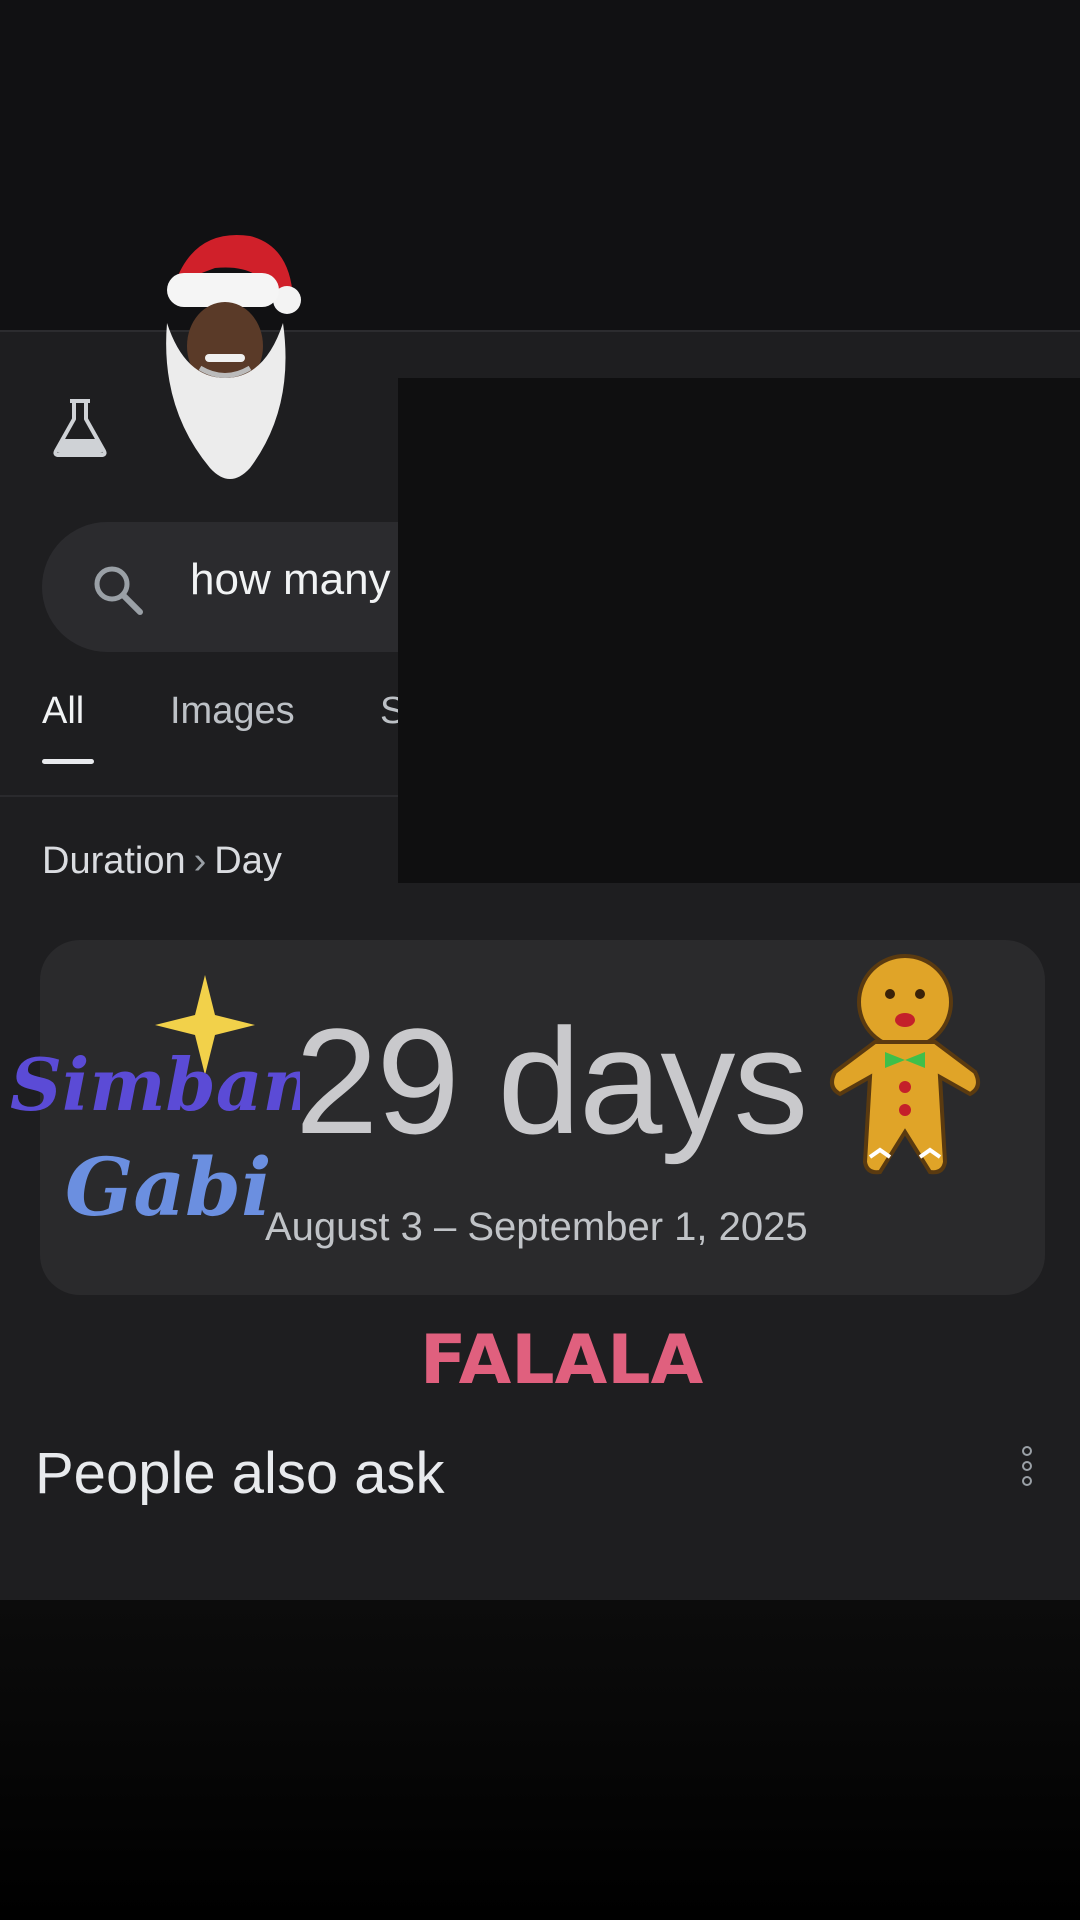 Image resolution: width=1080 pixels, height=1920 pixels. Describe the element at coordinates (232, 711) in the screenshot. I see `tab-images: Images` at that location.